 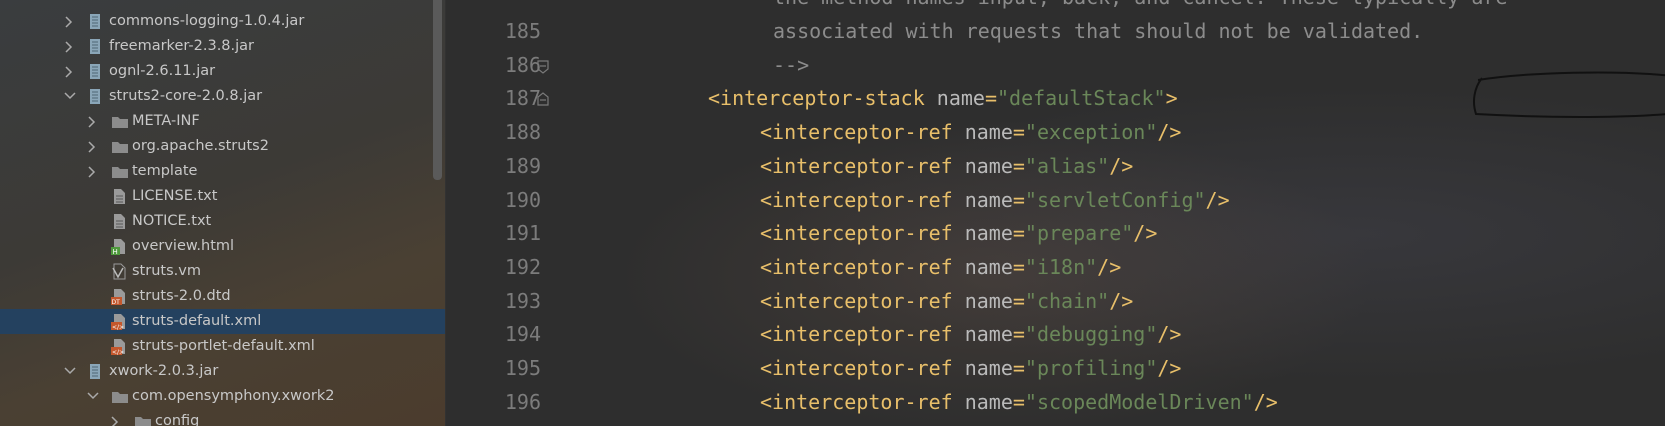 I want to click on tree-item: commons-logging-1.0.4.jar, so click(x=222, y=21).